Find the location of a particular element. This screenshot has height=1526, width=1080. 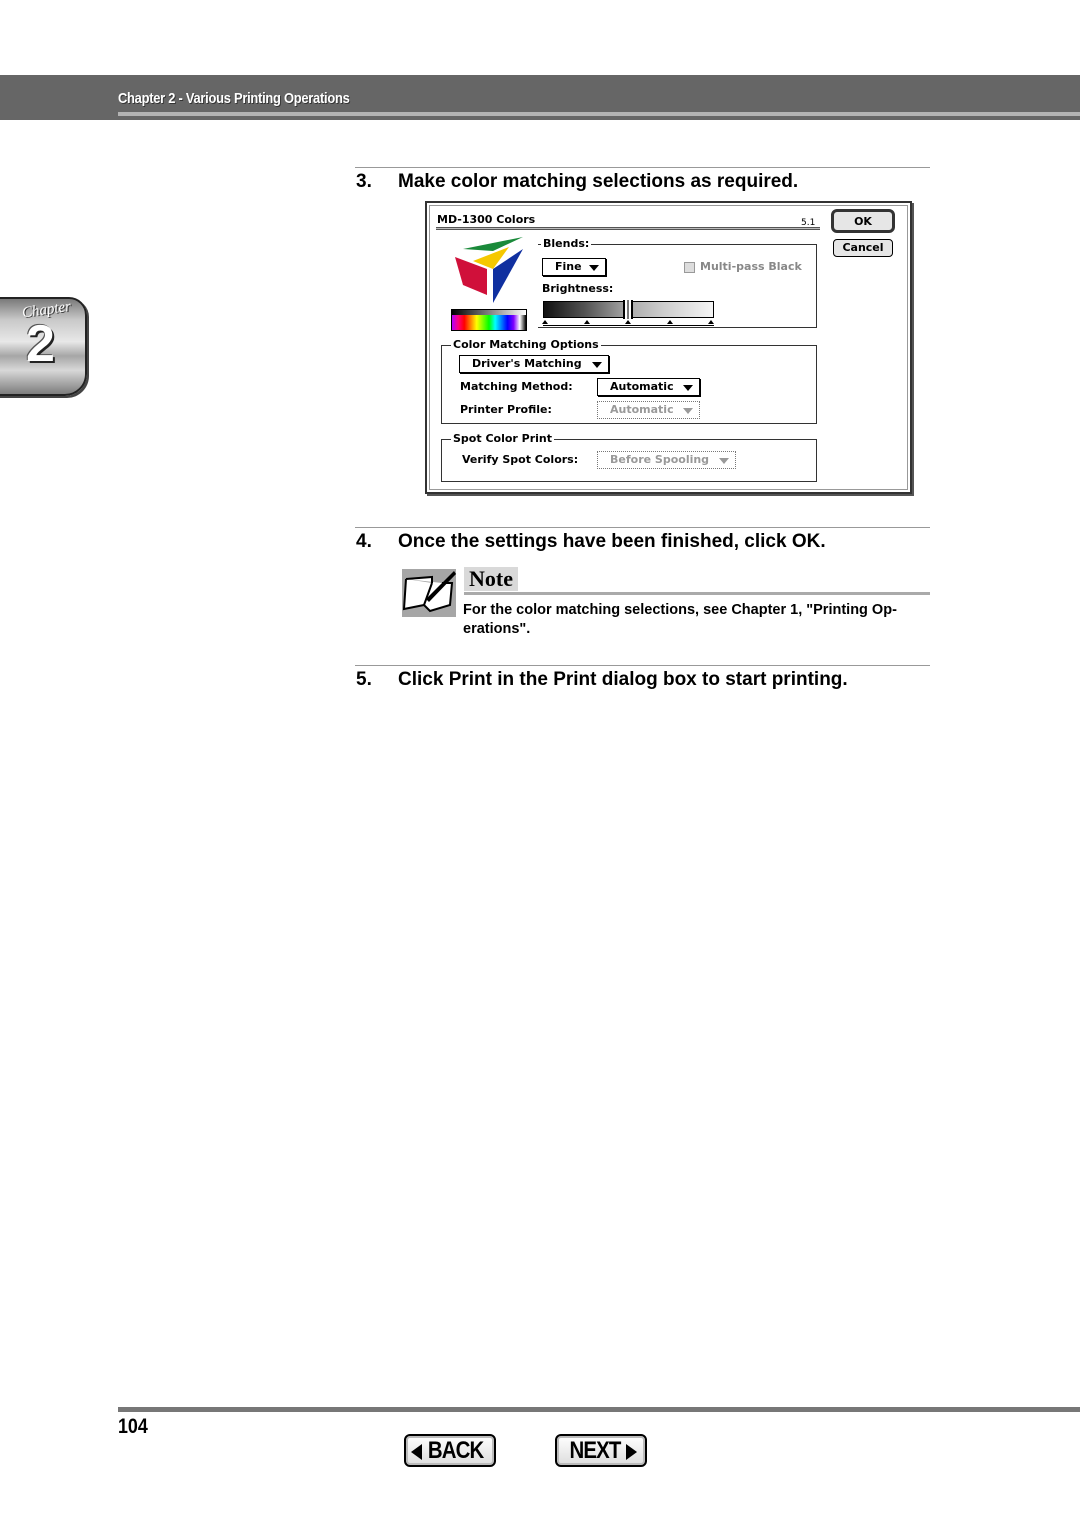

step-number: 5. is located at coordinates (364, 679).